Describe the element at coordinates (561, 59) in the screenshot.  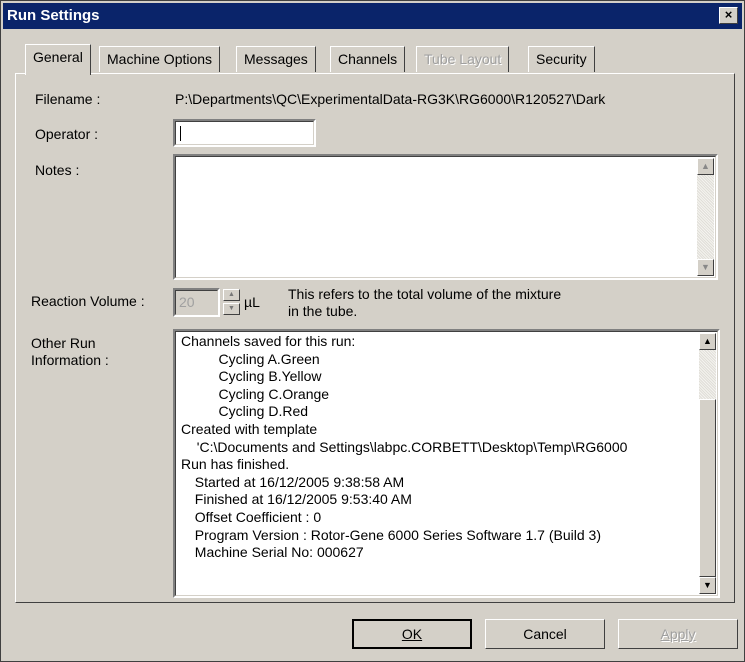
I see `tab-security: Security` at that location.